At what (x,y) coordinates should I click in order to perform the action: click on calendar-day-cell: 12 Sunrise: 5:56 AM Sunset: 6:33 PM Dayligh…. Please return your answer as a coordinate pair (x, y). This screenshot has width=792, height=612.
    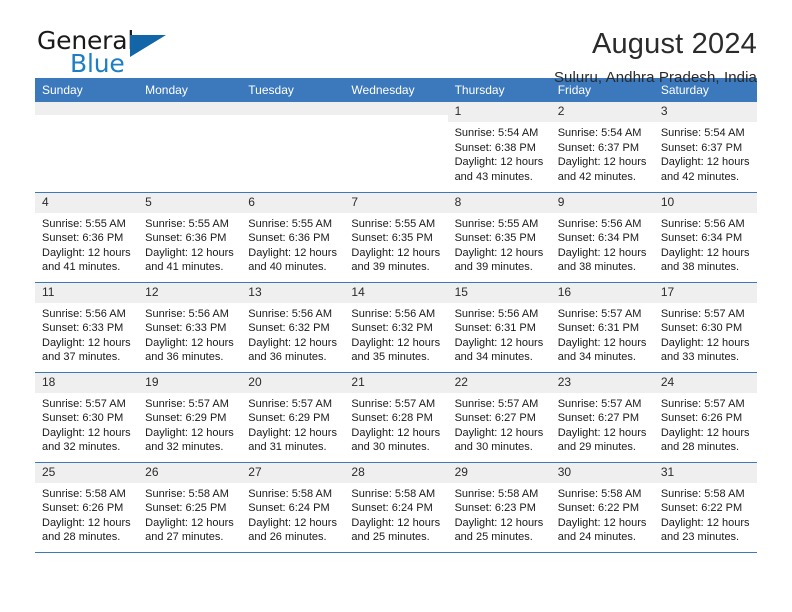
    Looking at the image, I should click on (190, 326).